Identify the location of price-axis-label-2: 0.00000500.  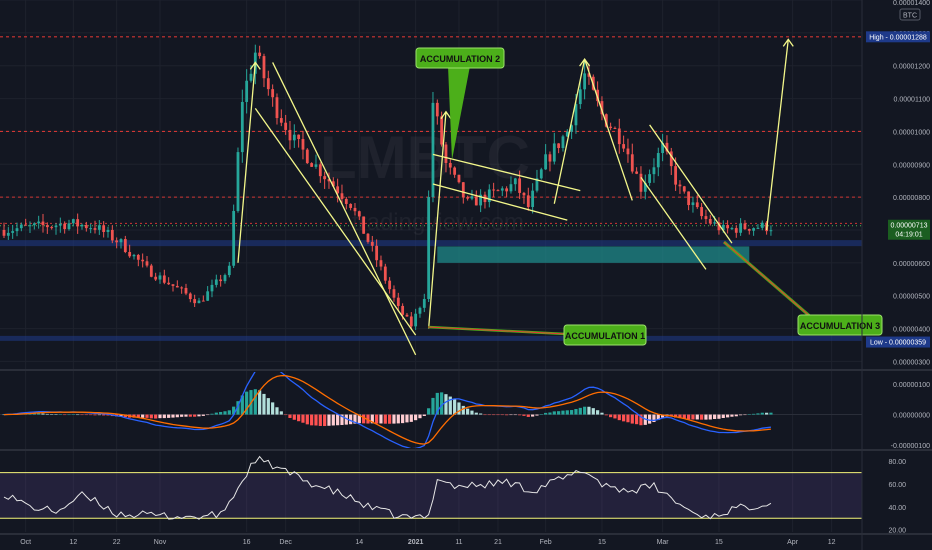
(911, 297).